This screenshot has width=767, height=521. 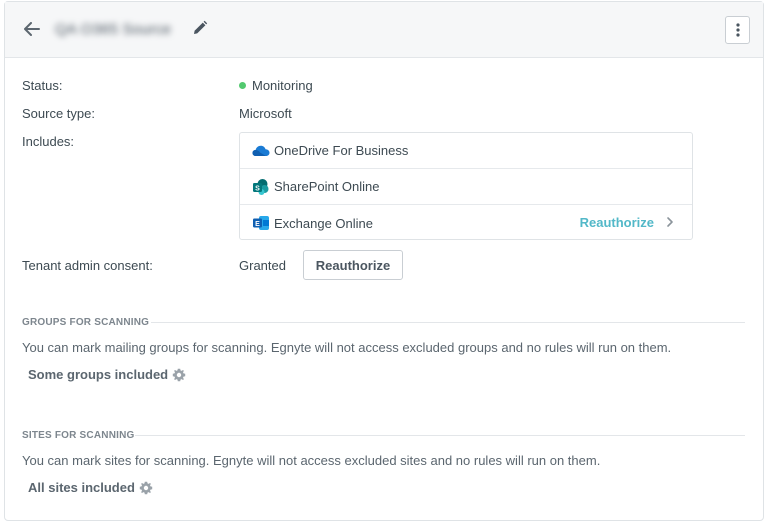 I want to click on arrow-left-icon, so click(x=32, y=29).